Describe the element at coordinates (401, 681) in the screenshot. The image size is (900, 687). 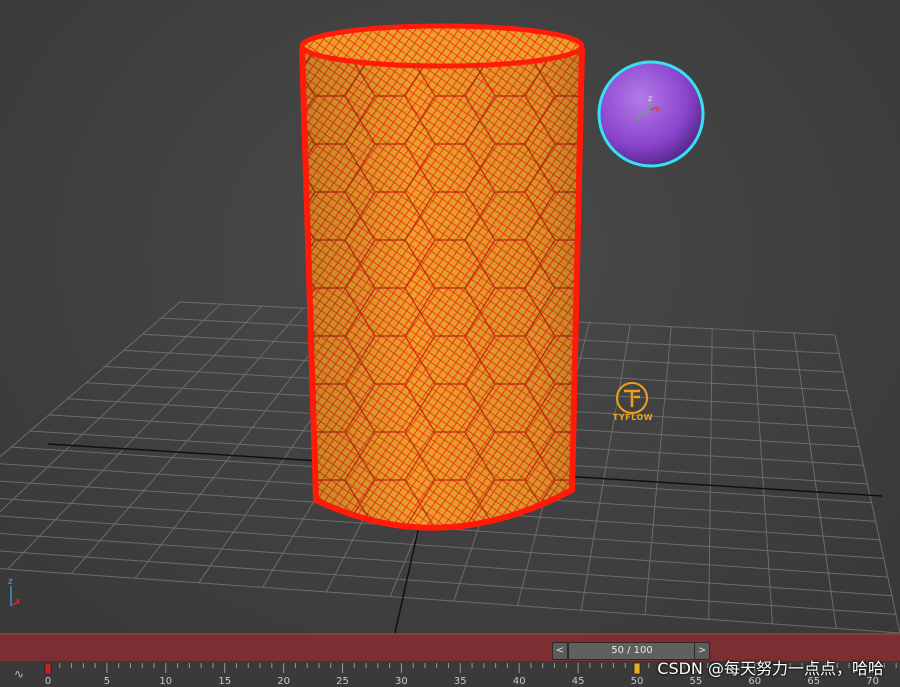
I see `trackbar-tick-label: 30` at that location.